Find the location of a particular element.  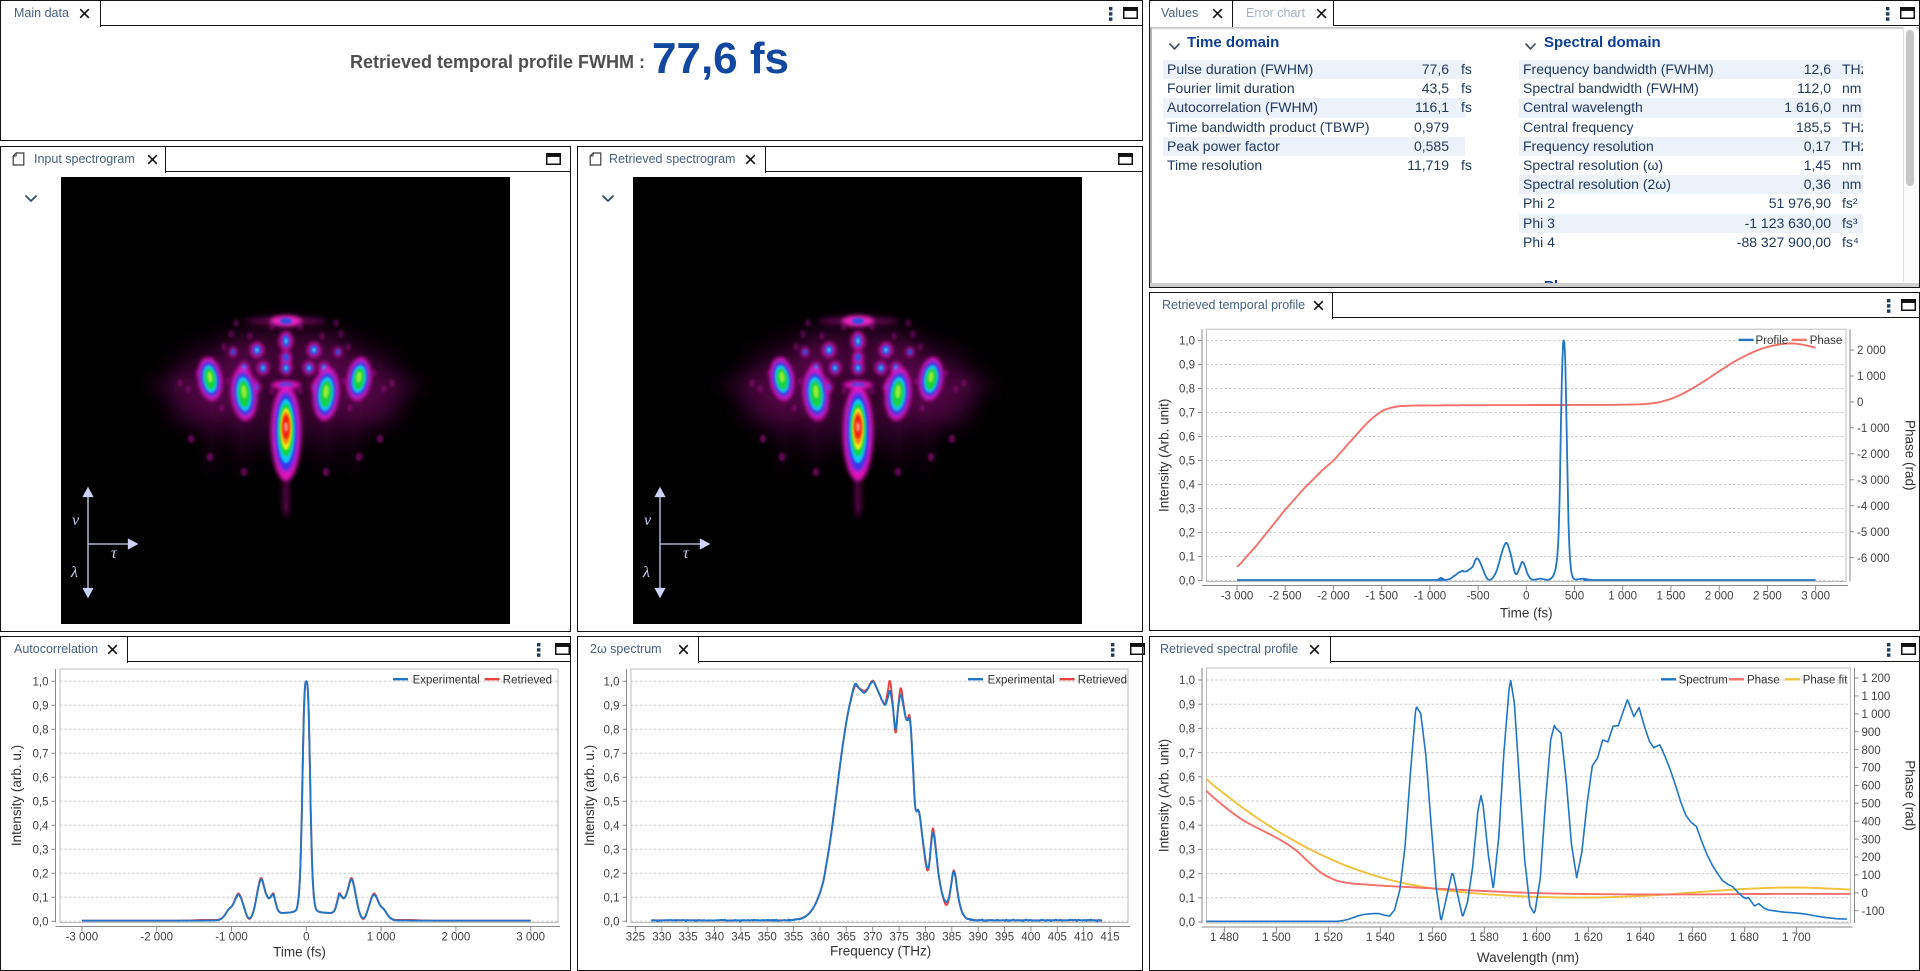

svg-text: 370 is located at coordinates (872, 938).